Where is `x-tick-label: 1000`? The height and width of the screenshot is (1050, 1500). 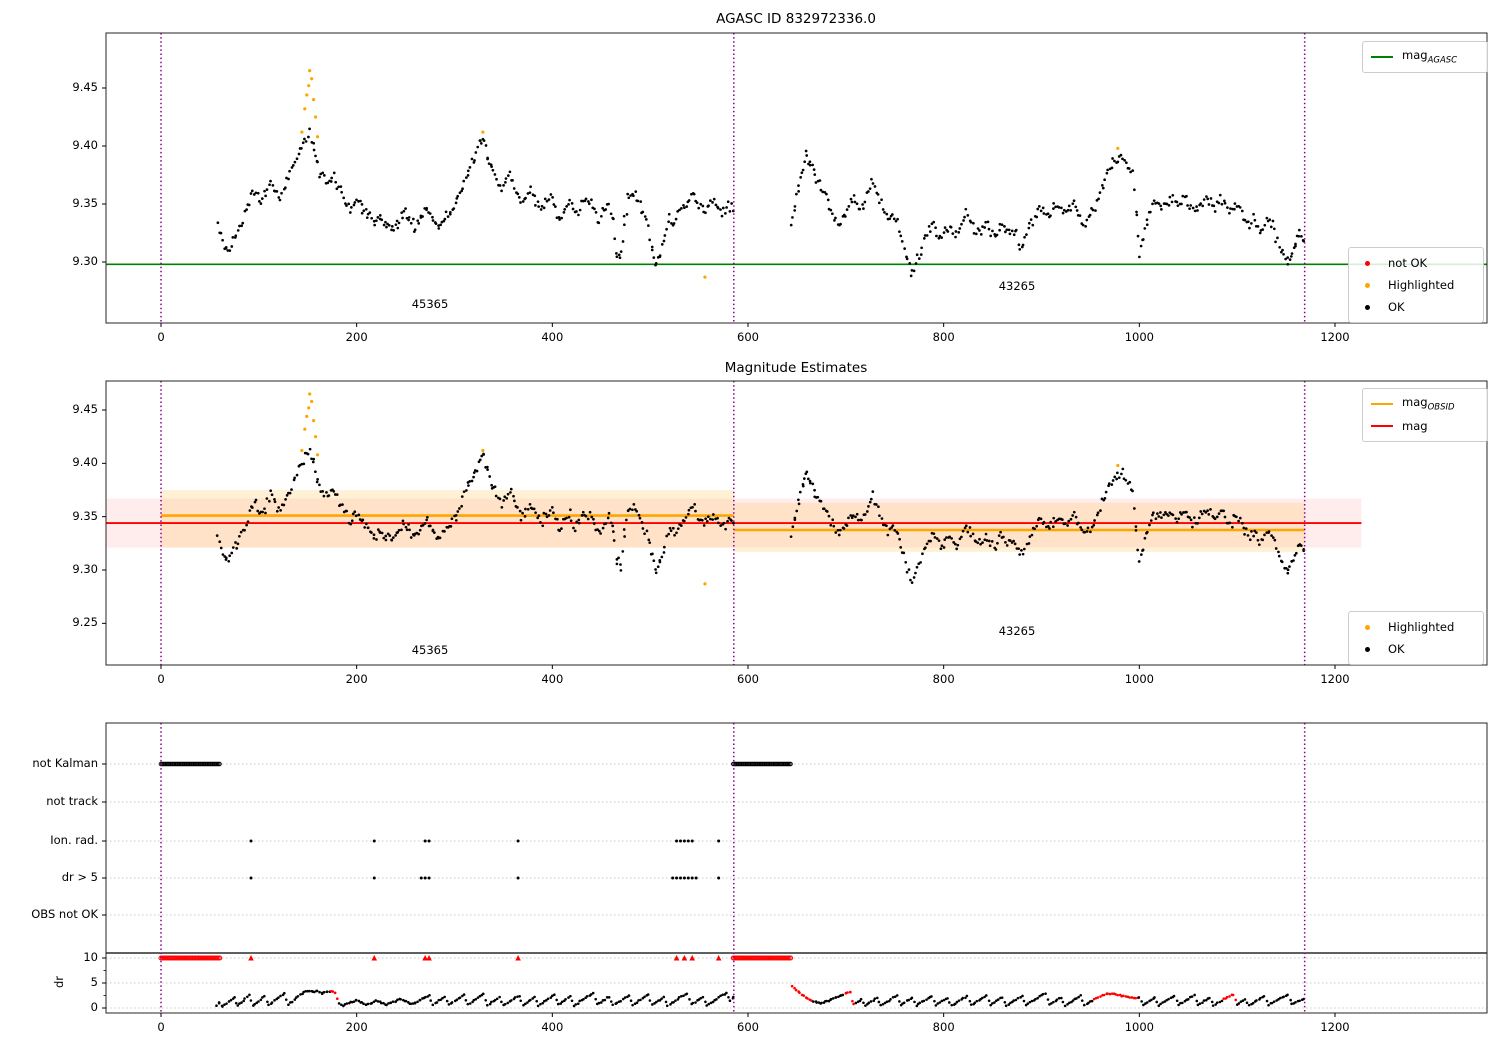 x-tick-label: 1000 is located at coordinates (1139, 337).